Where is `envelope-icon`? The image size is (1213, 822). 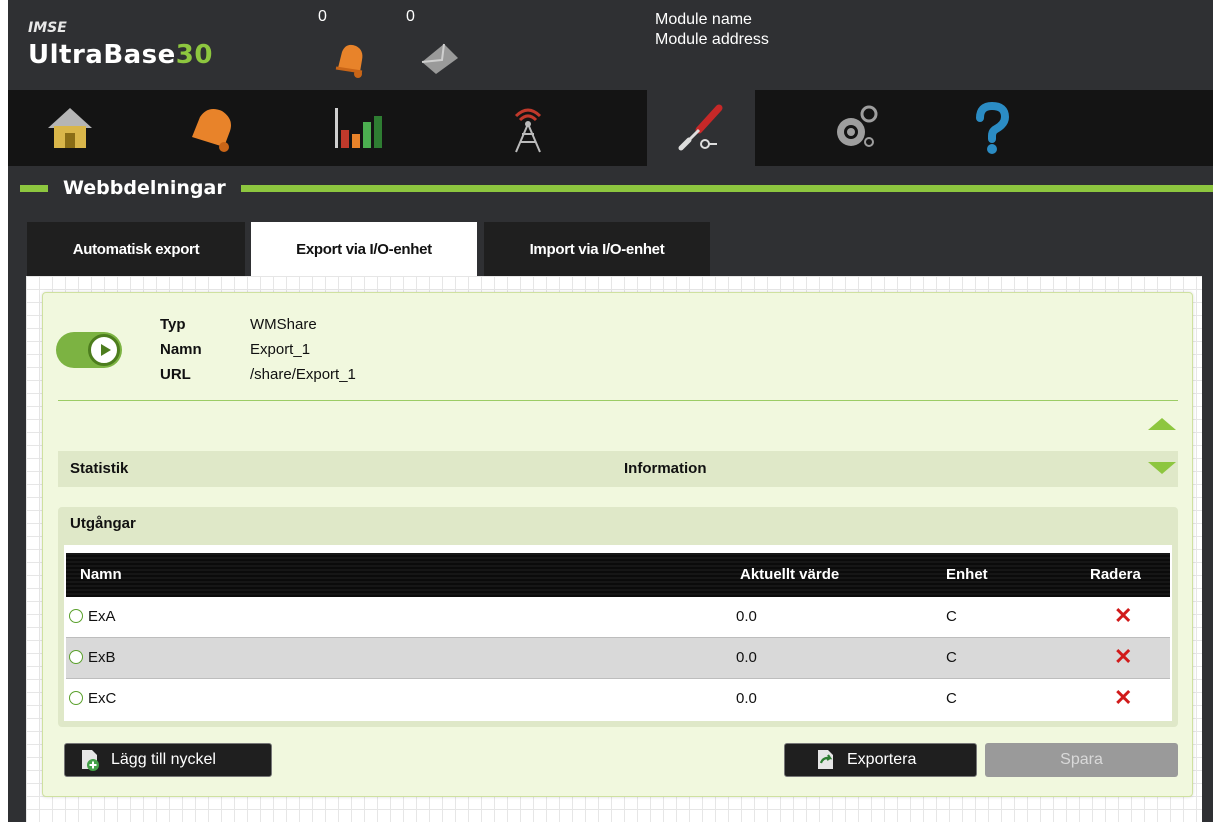 envelope-icon is located at coordinates (440, 58).